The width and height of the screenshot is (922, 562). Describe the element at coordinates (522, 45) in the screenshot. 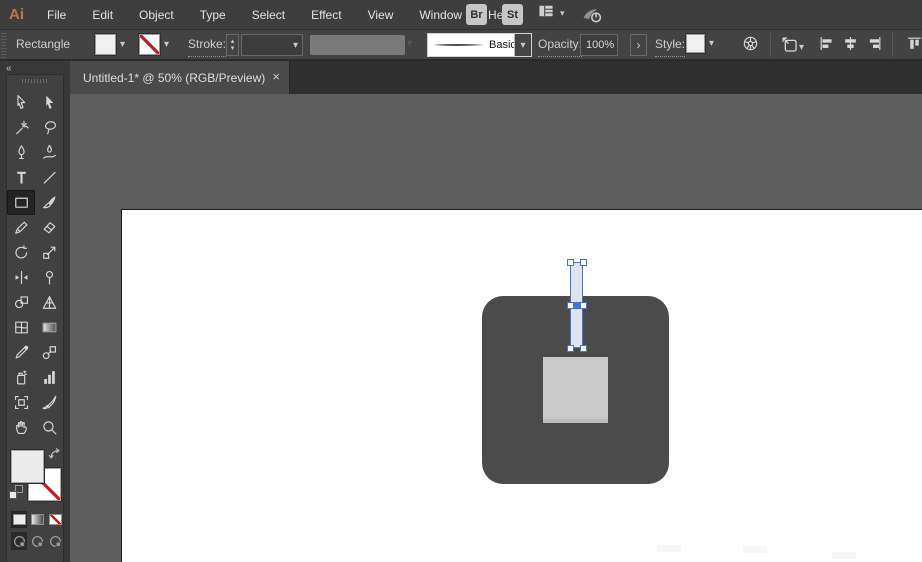

I see `brush-dropdown-button: ▾` at that location.